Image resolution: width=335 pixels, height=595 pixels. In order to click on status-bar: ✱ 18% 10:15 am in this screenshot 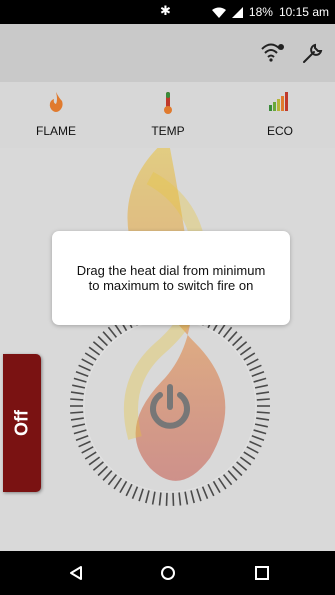, I will do `click(167, 12)`.